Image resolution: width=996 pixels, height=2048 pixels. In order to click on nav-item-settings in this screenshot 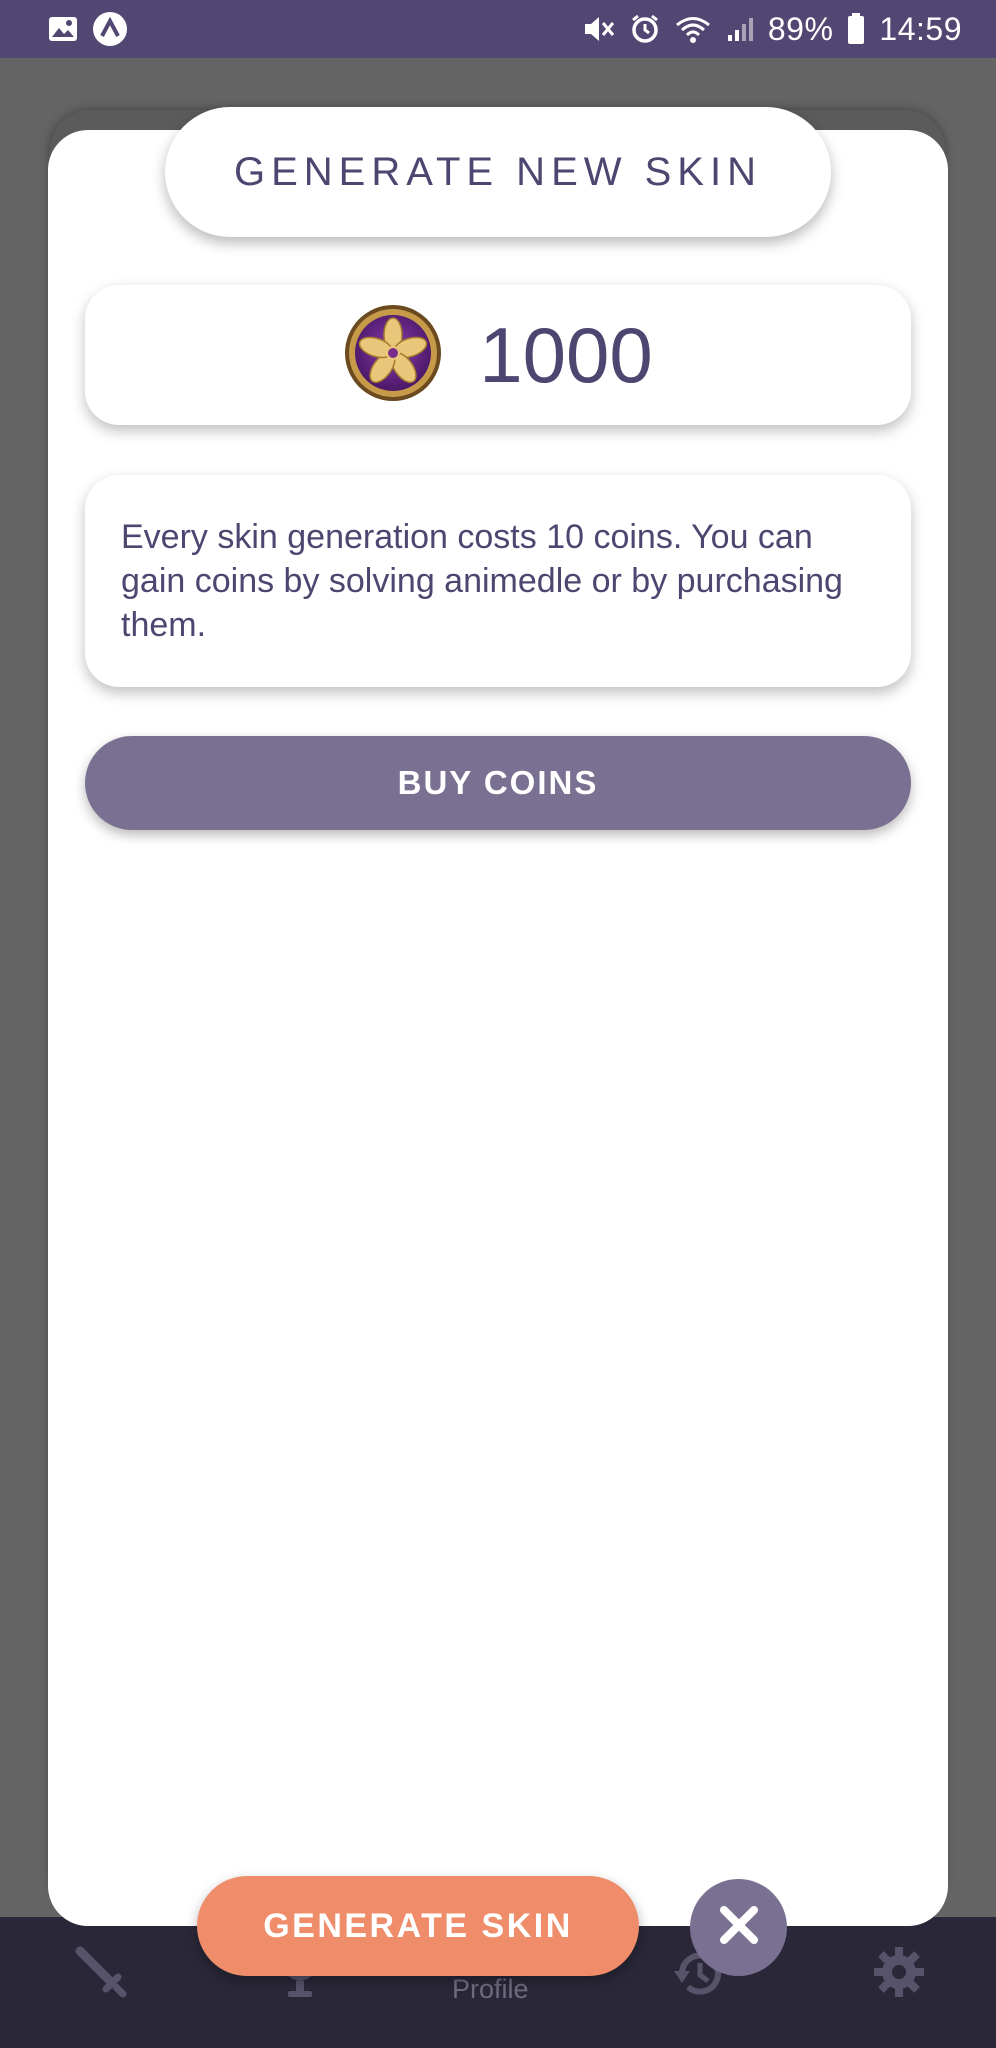, I will do `click(899, 1974)`.